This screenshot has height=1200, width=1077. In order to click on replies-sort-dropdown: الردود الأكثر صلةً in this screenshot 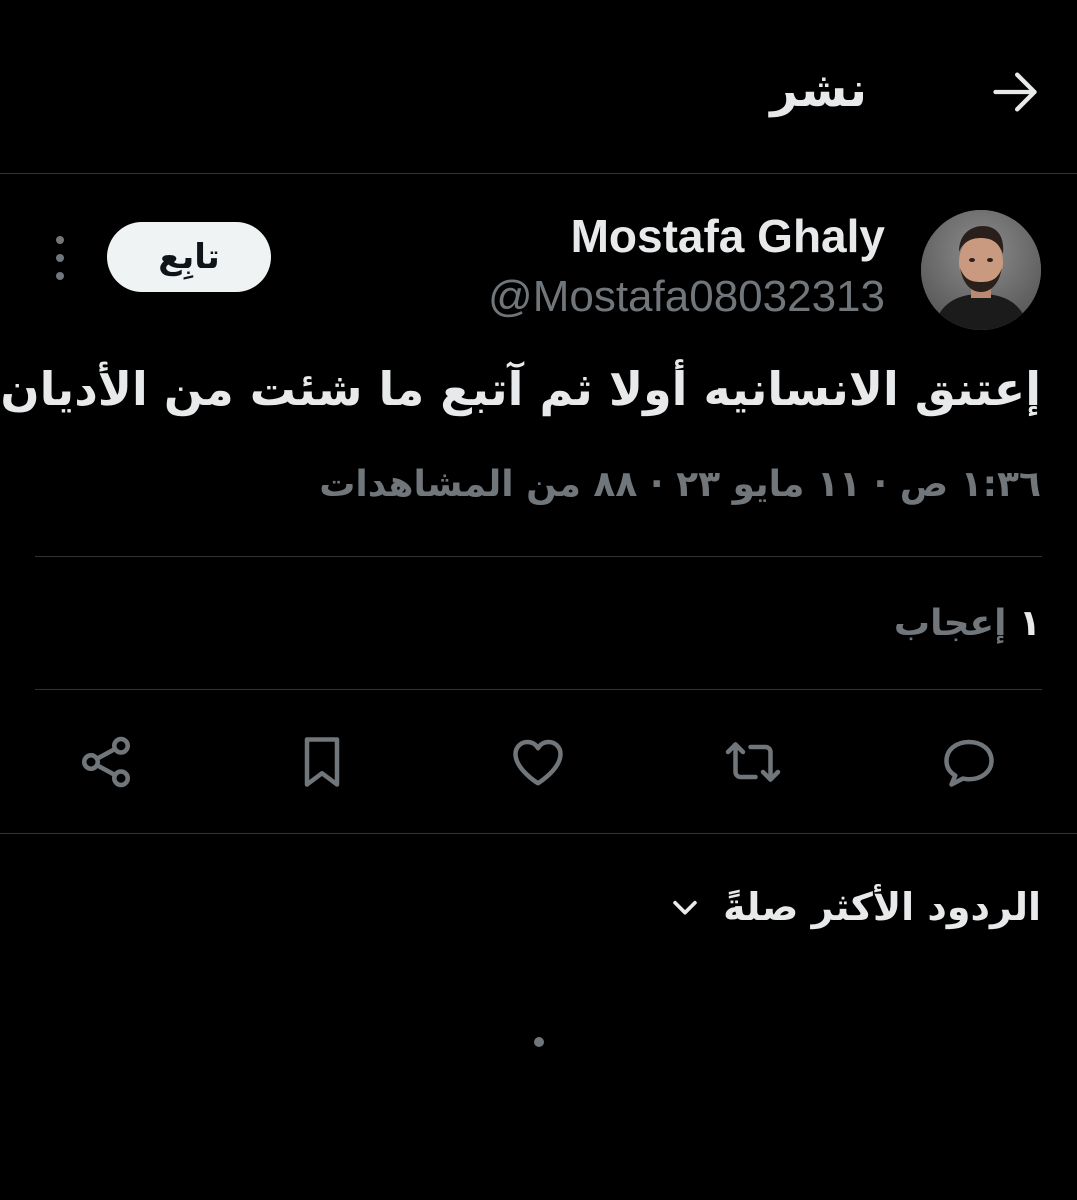, I will do `click(853, 907)`.